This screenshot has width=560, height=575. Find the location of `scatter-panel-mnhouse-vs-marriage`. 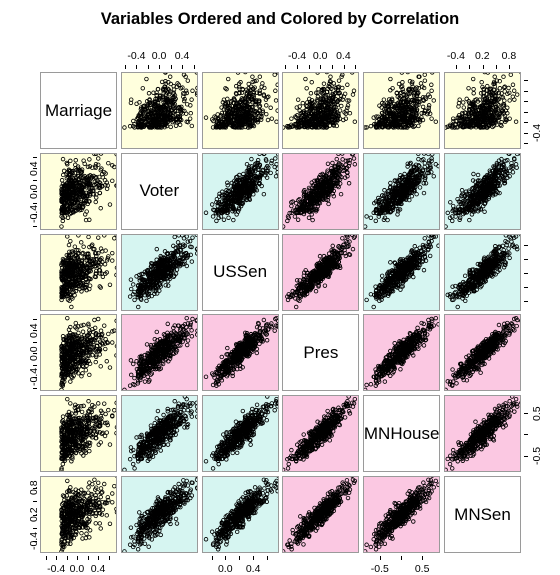

scatter-panel-mnhouse-vs-marriage is located at coordinates (78, 433).